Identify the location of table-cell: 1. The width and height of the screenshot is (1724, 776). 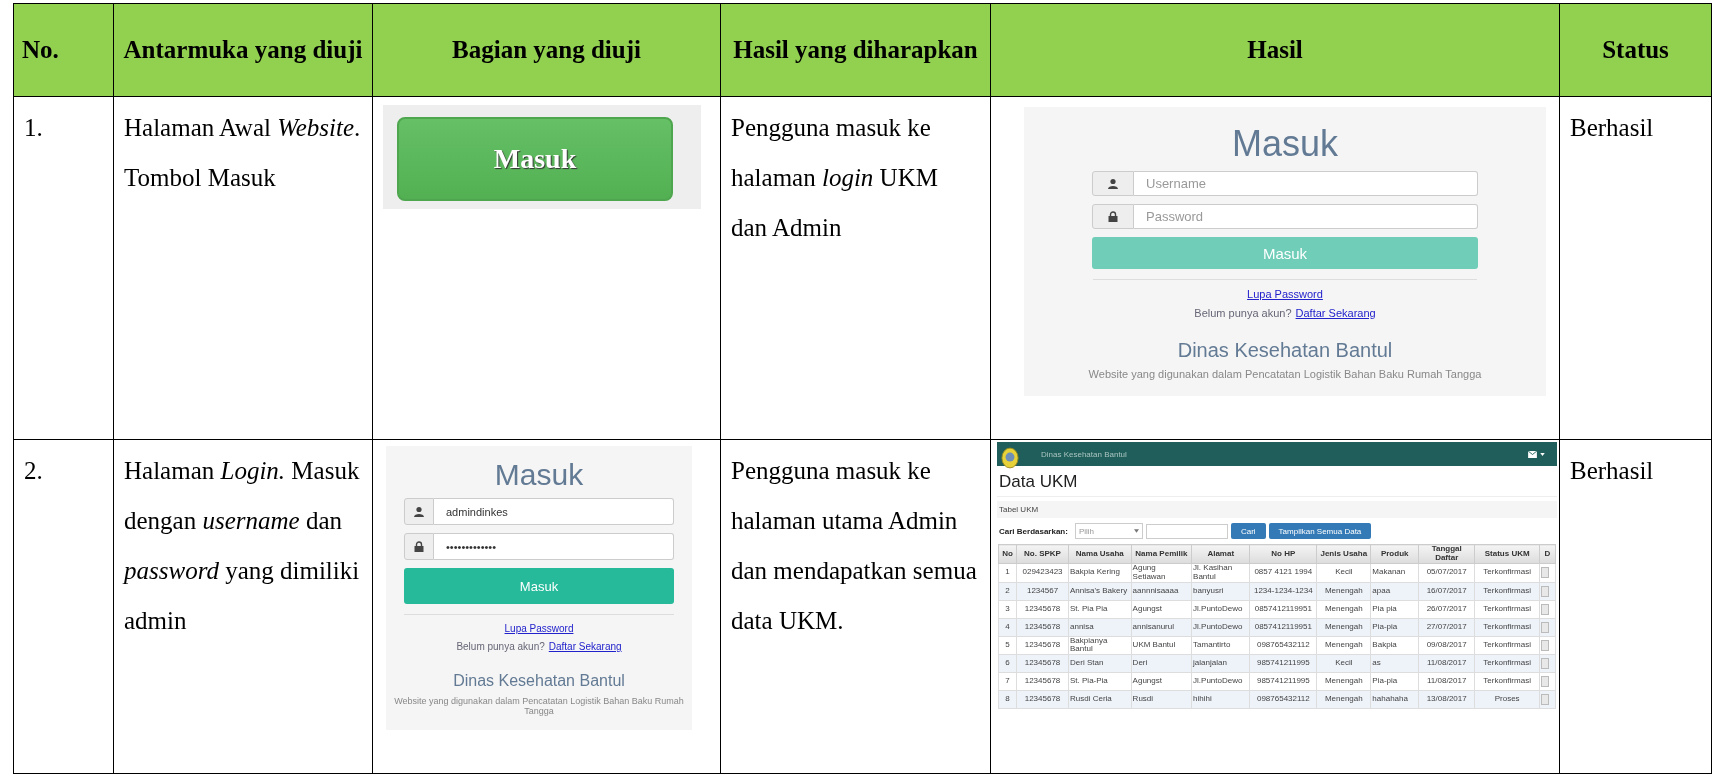
(1007, 572).